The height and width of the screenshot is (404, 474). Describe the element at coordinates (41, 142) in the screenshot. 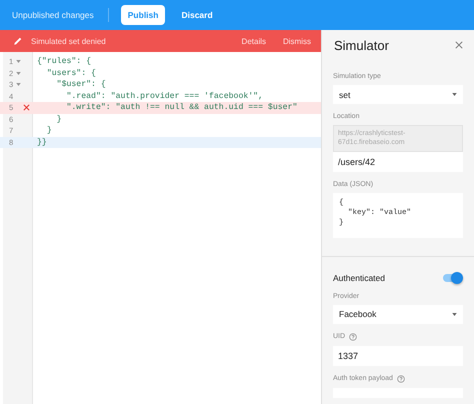

I see `code-line: }}` at that location.